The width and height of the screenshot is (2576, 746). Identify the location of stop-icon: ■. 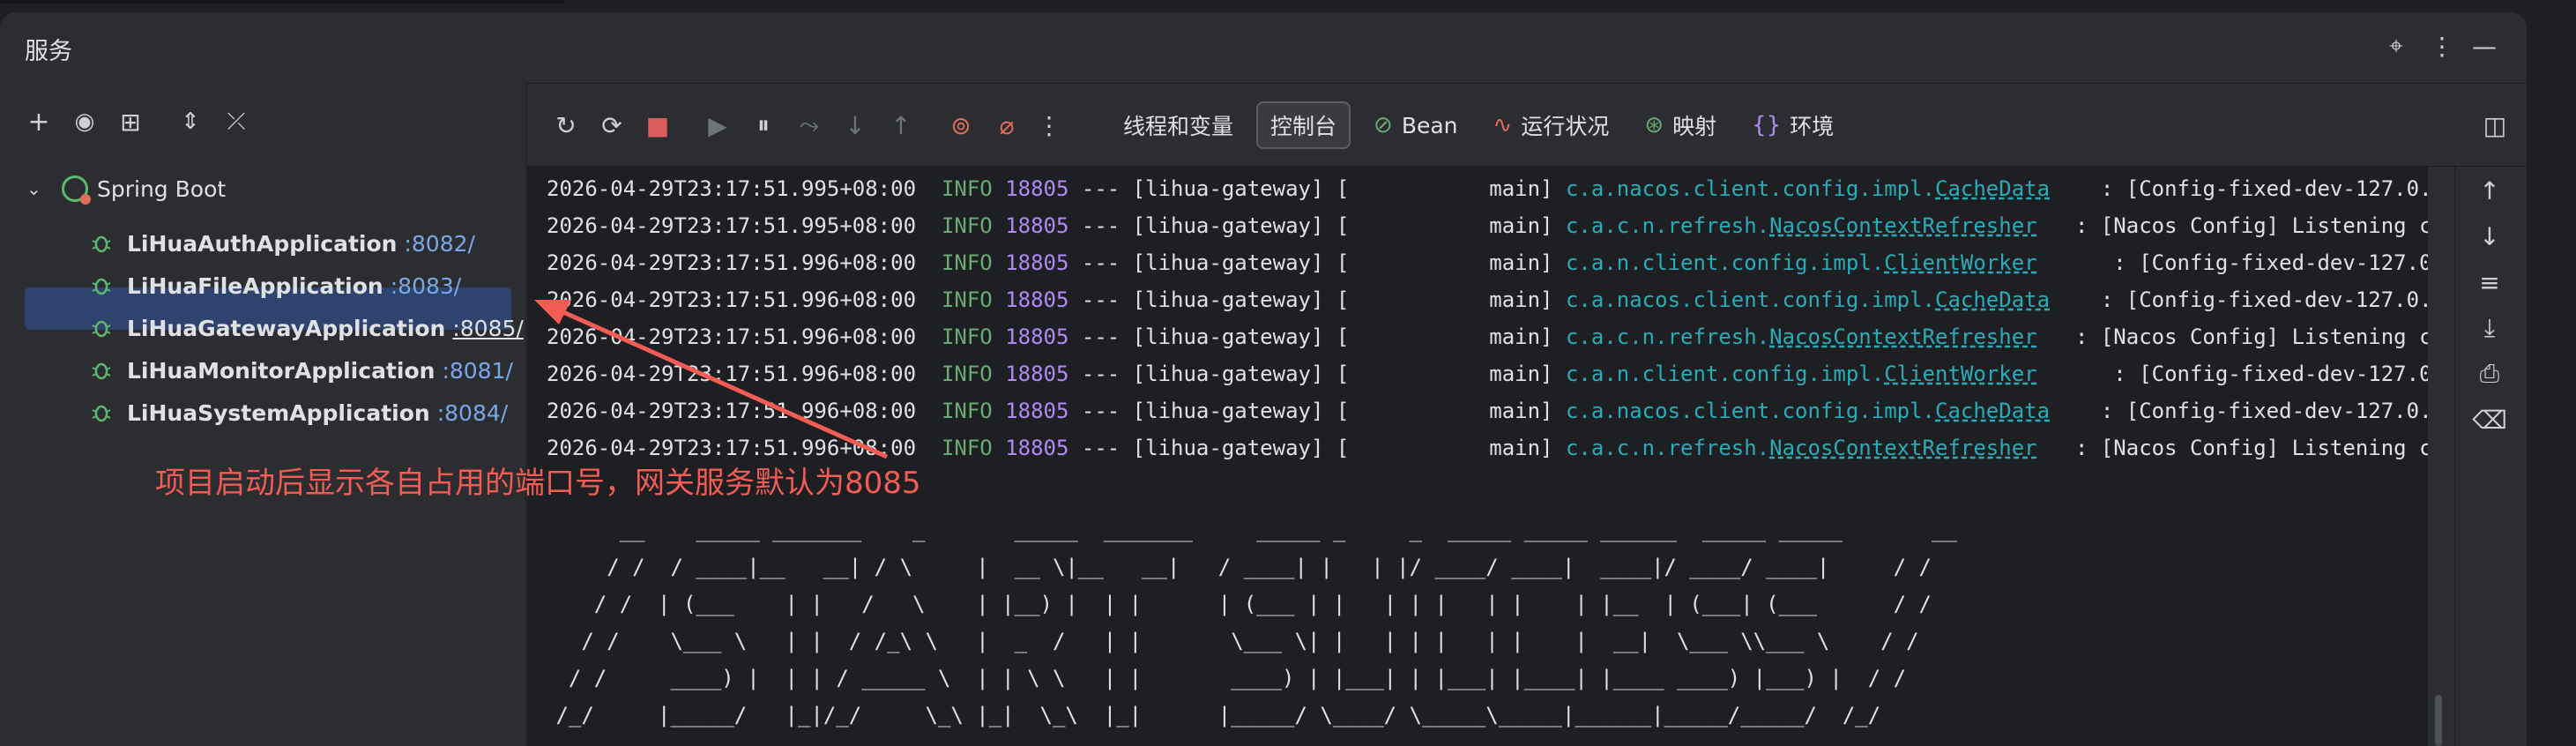
(657, 126).